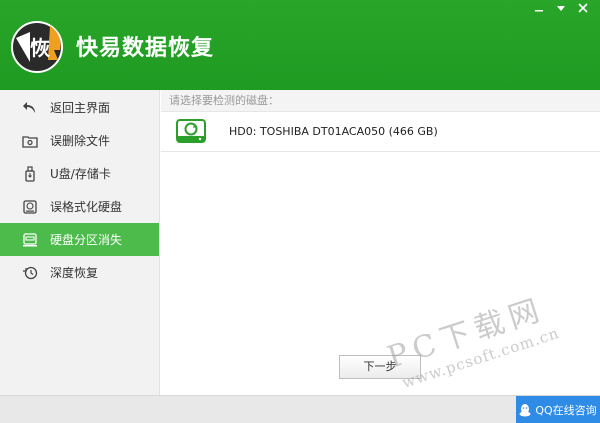  Describe the element at coordinates (30, 207) in the screenshot. I see `hard-drive-icon` at that location.